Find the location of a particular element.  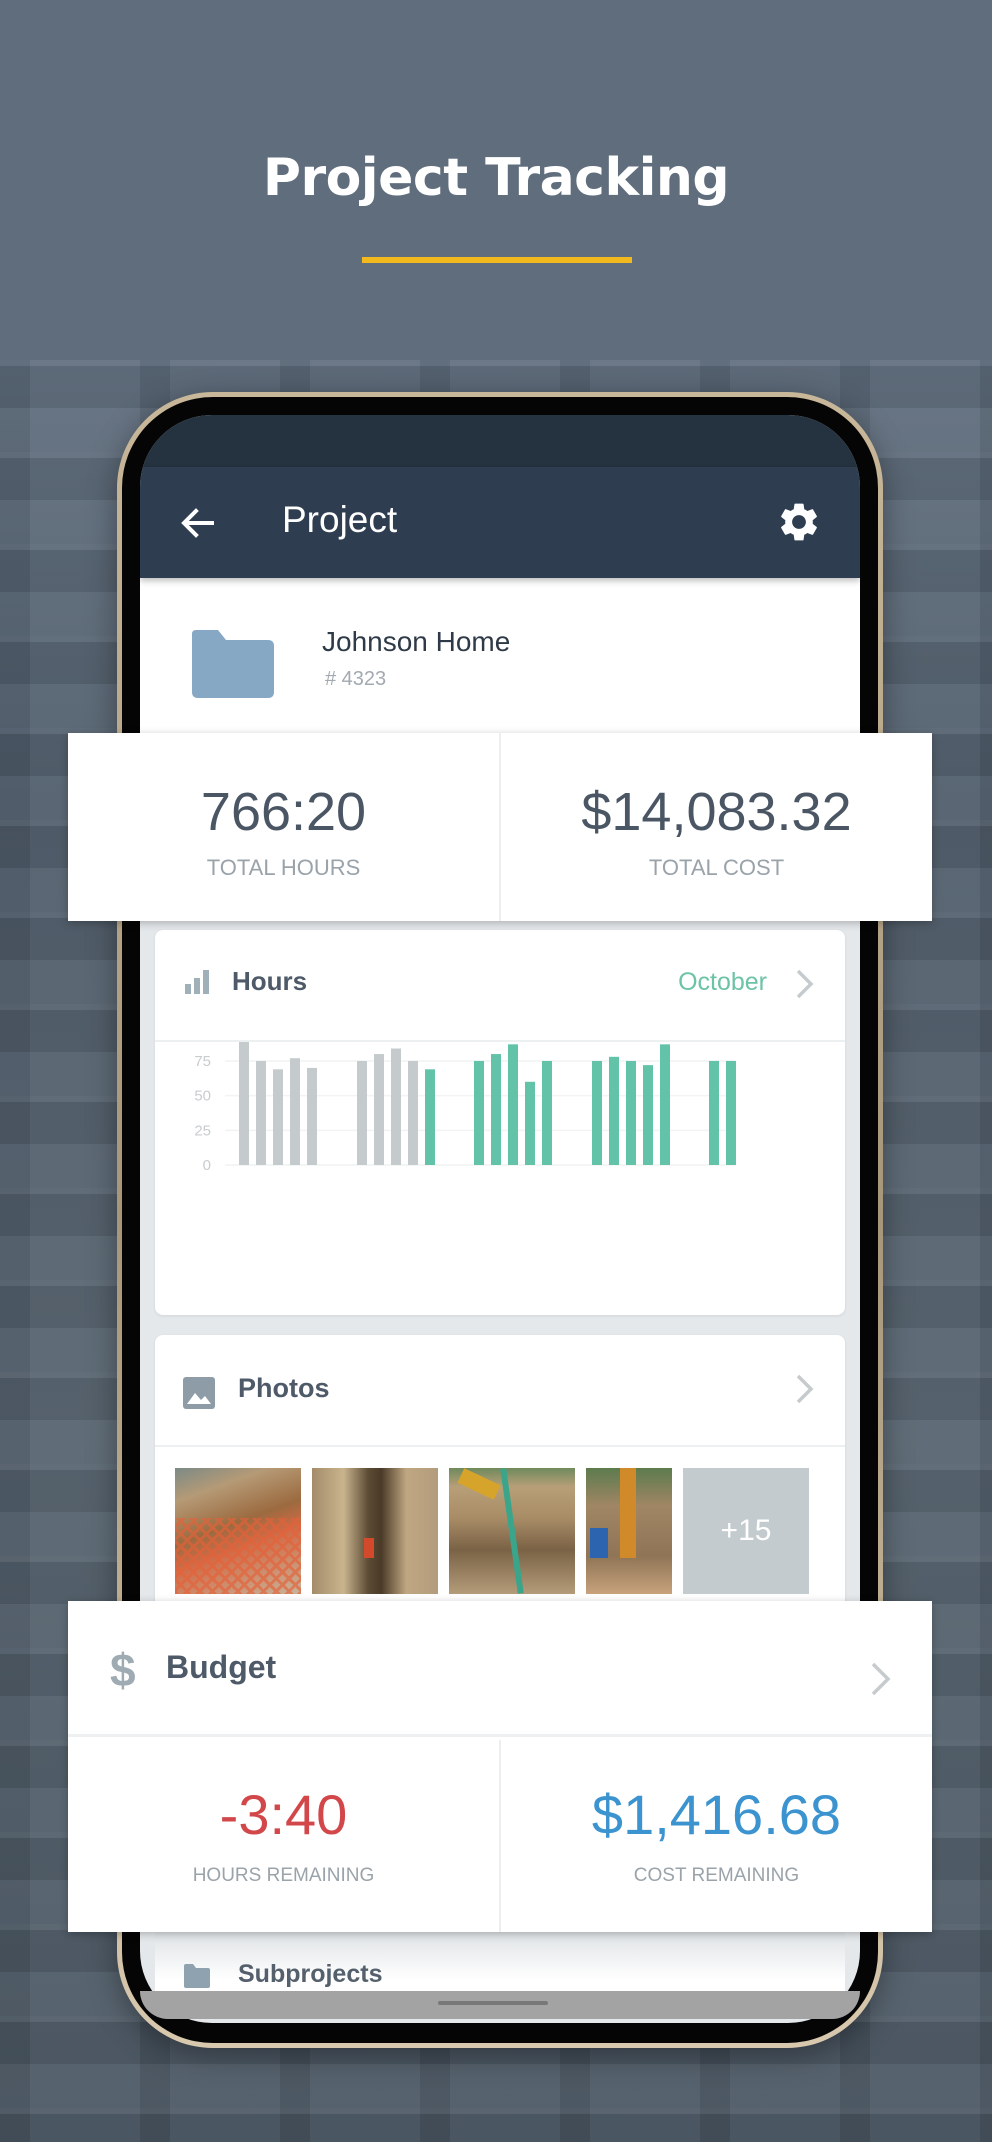

y-tick-label: 75 is located at coordinates (202, 1061).